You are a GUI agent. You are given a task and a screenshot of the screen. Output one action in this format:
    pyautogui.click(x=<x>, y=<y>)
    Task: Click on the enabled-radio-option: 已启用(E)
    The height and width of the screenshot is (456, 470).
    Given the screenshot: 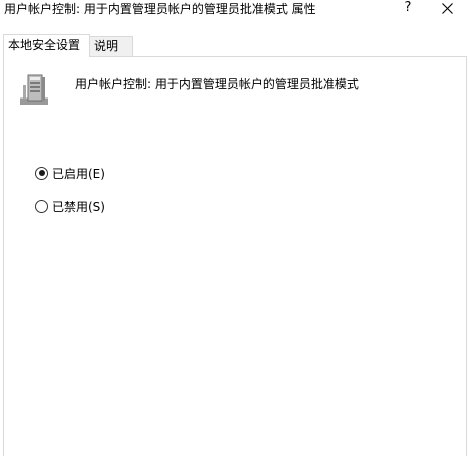 What is the action you would take?
    pyautogui.click(x=70, y=173)
    